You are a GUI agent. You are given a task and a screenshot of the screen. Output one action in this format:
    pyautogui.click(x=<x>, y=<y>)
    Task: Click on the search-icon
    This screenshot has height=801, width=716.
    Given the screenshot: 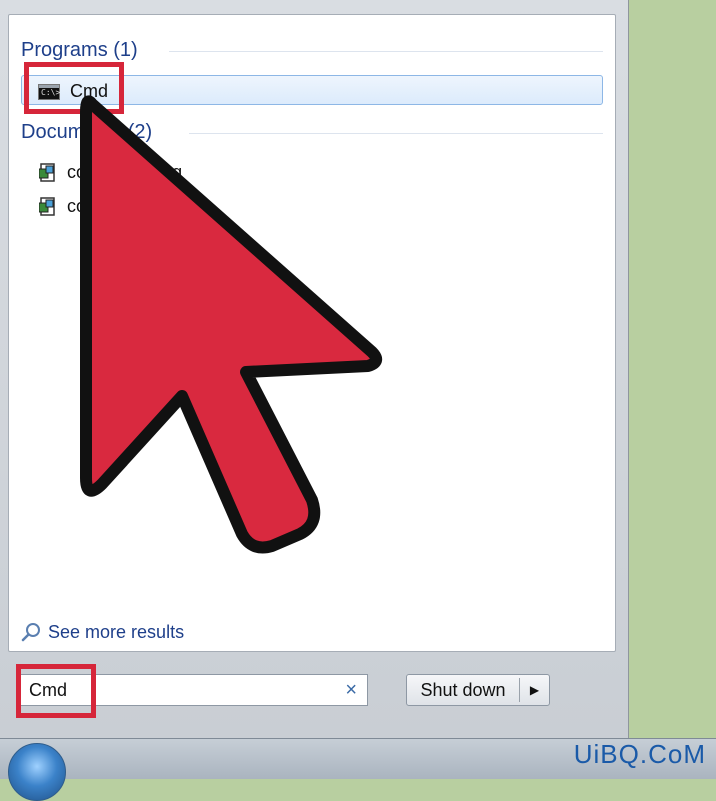 What is the action you would take?
    pyautogui.click(x=30, y=632)
    